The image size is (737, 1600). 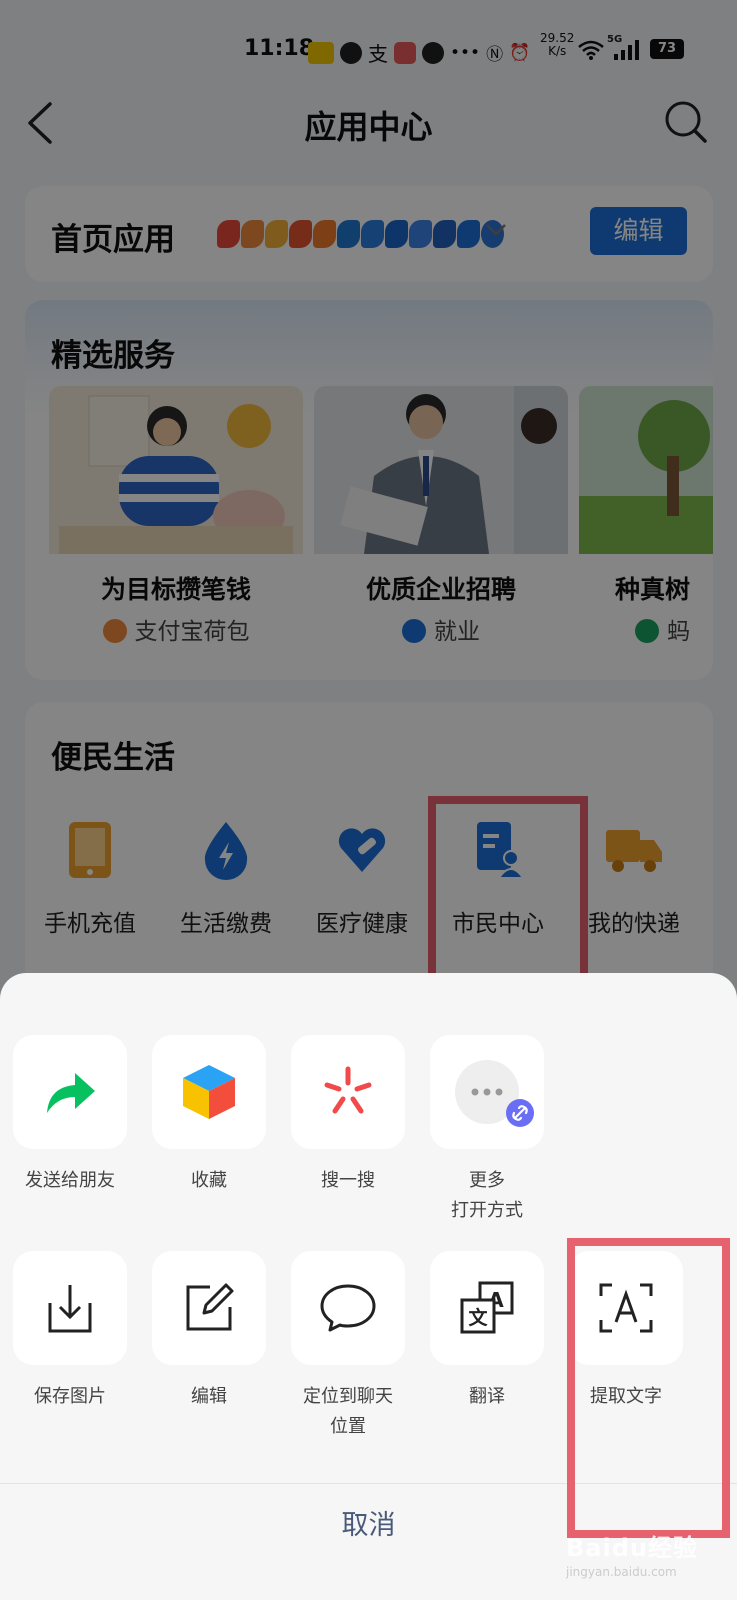 I want to click on chat-bubble-icon, so click(x=348, y=1308).